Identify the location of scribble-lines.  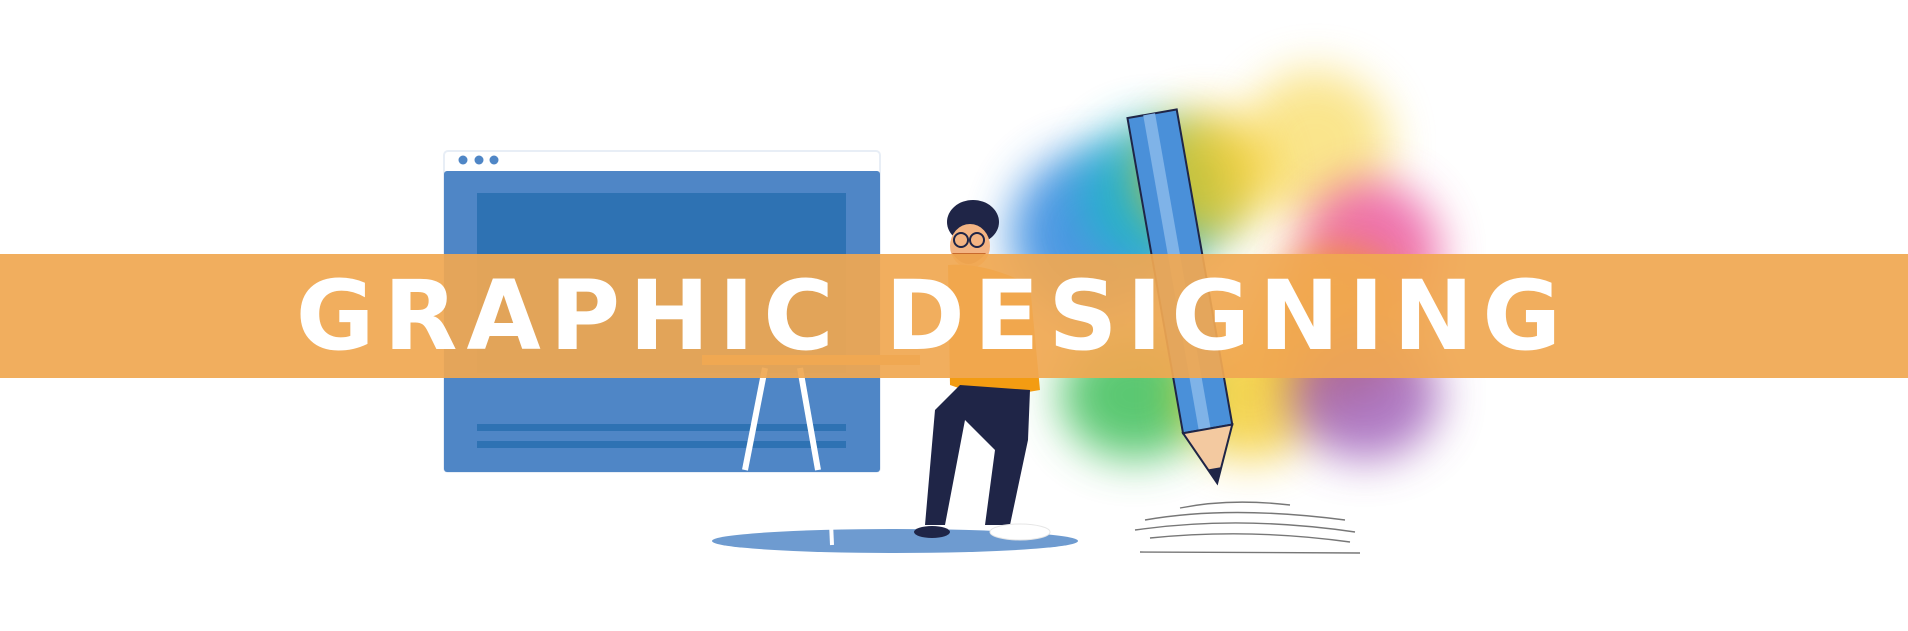
(1247, 527).